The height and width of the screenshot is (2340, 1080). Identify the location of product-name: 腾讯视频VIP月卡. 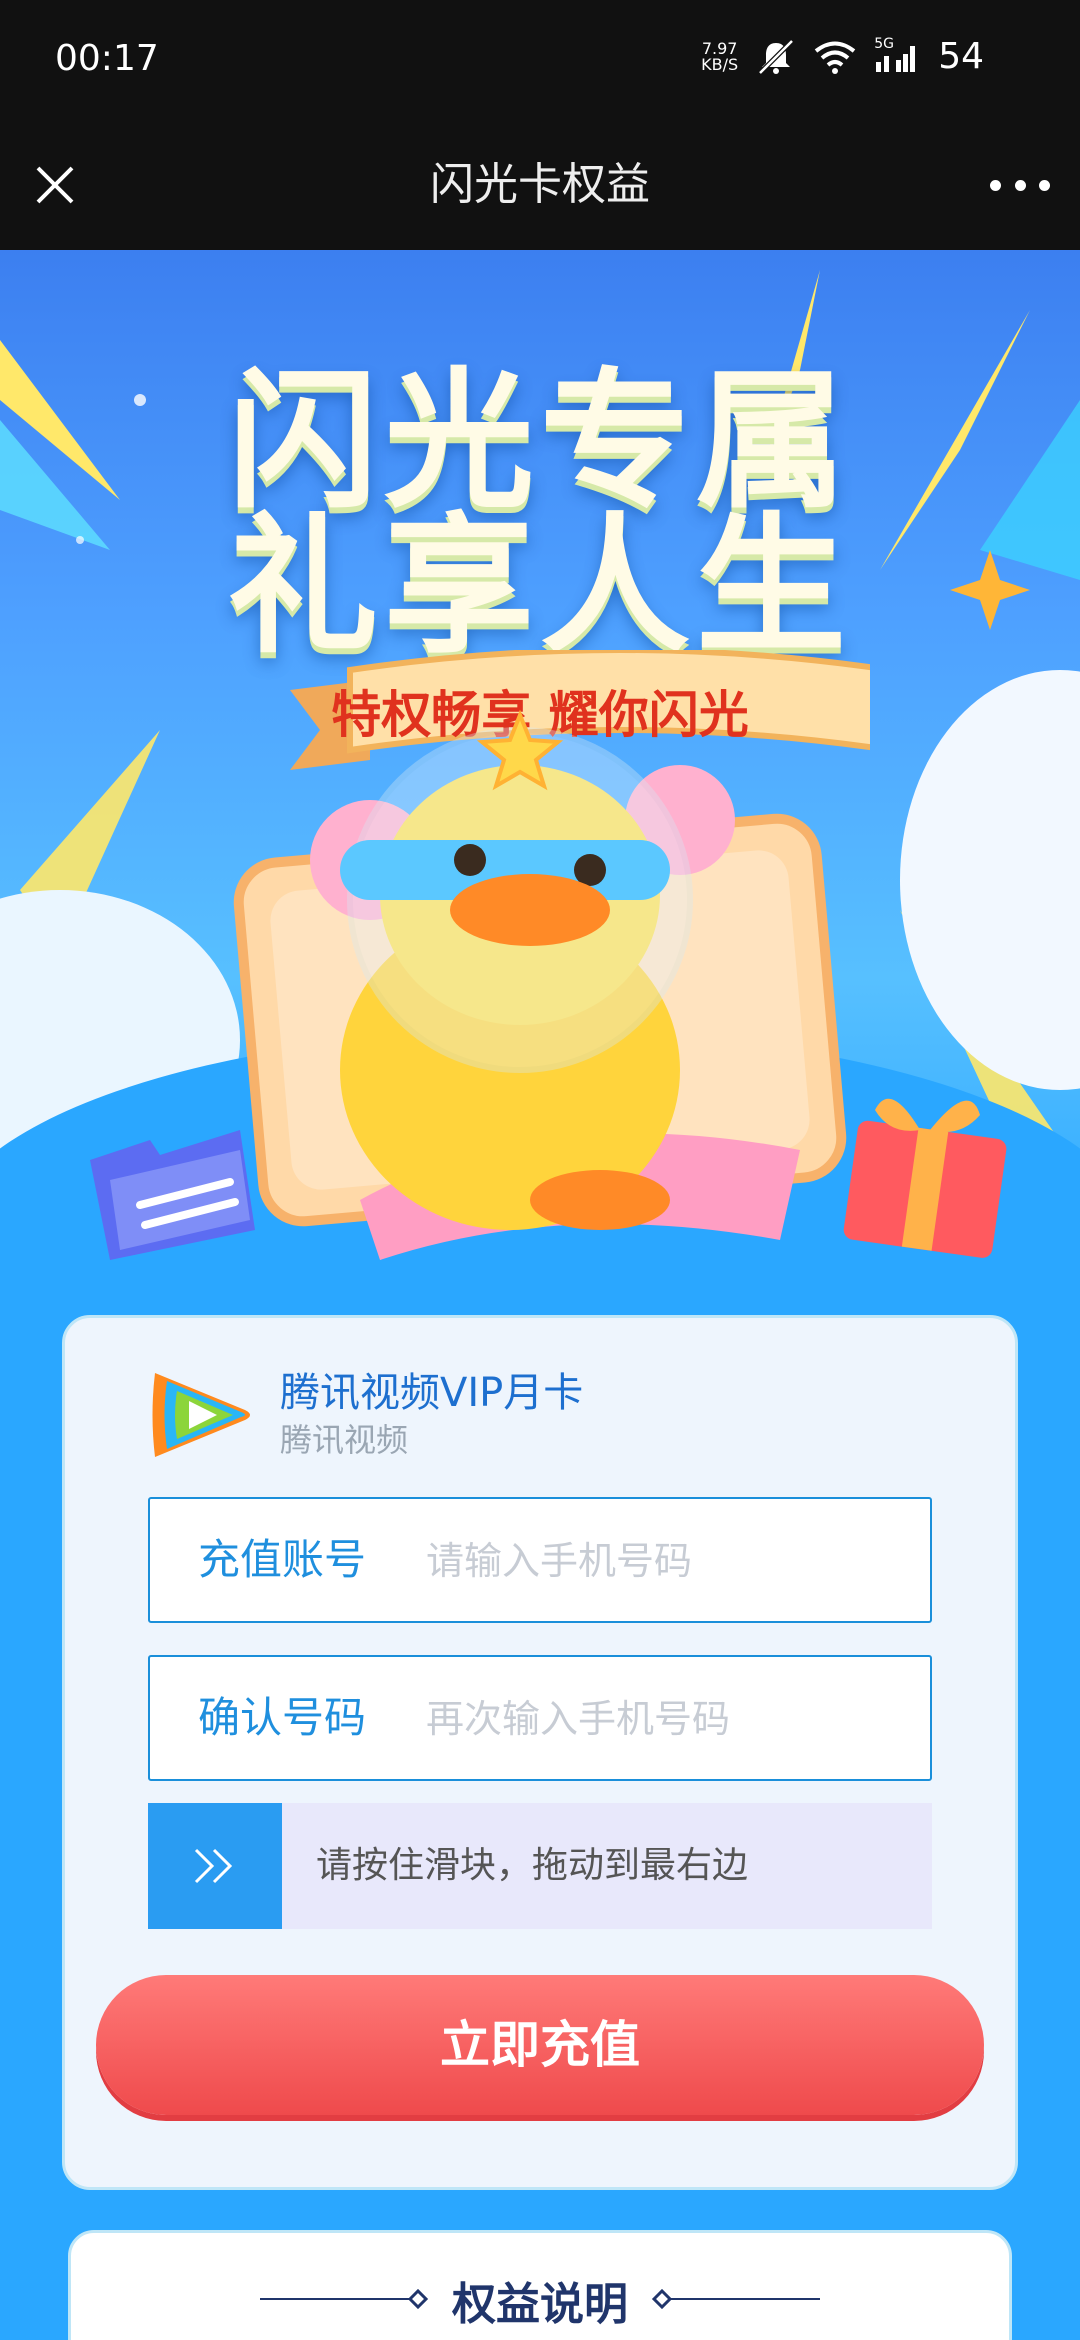
(432, 1393).